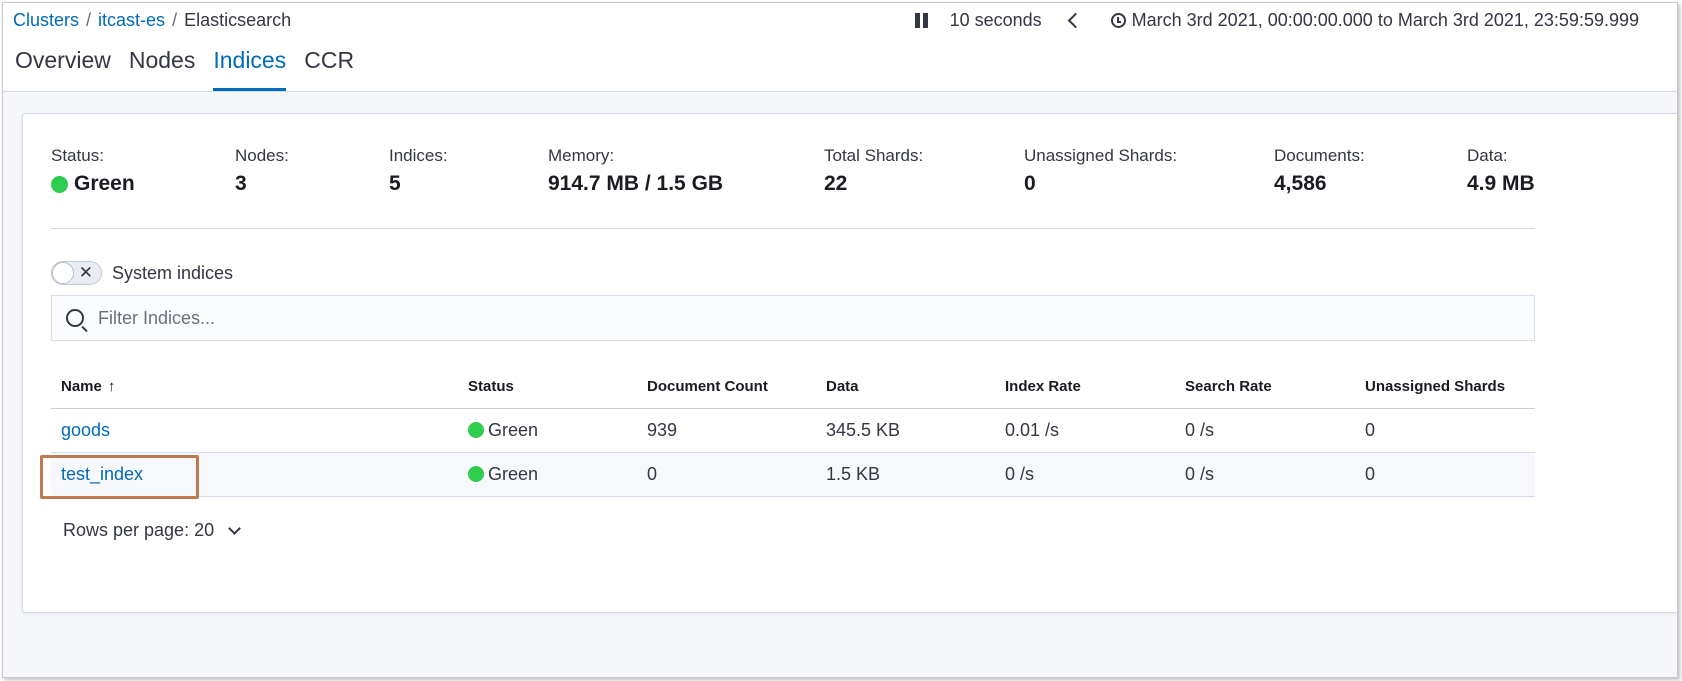 The height and width of the screenshot is (681, 1682). What do you see at coordinates (76, 273) in the screenshot?
I see `system-indices-toggle: ✕` at bounding box center [76, 273].